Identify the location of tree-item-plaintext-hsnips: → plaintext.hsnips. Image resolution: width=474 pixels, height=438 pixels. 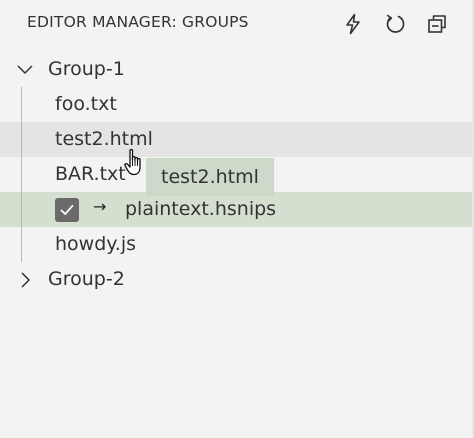
(236, 209).